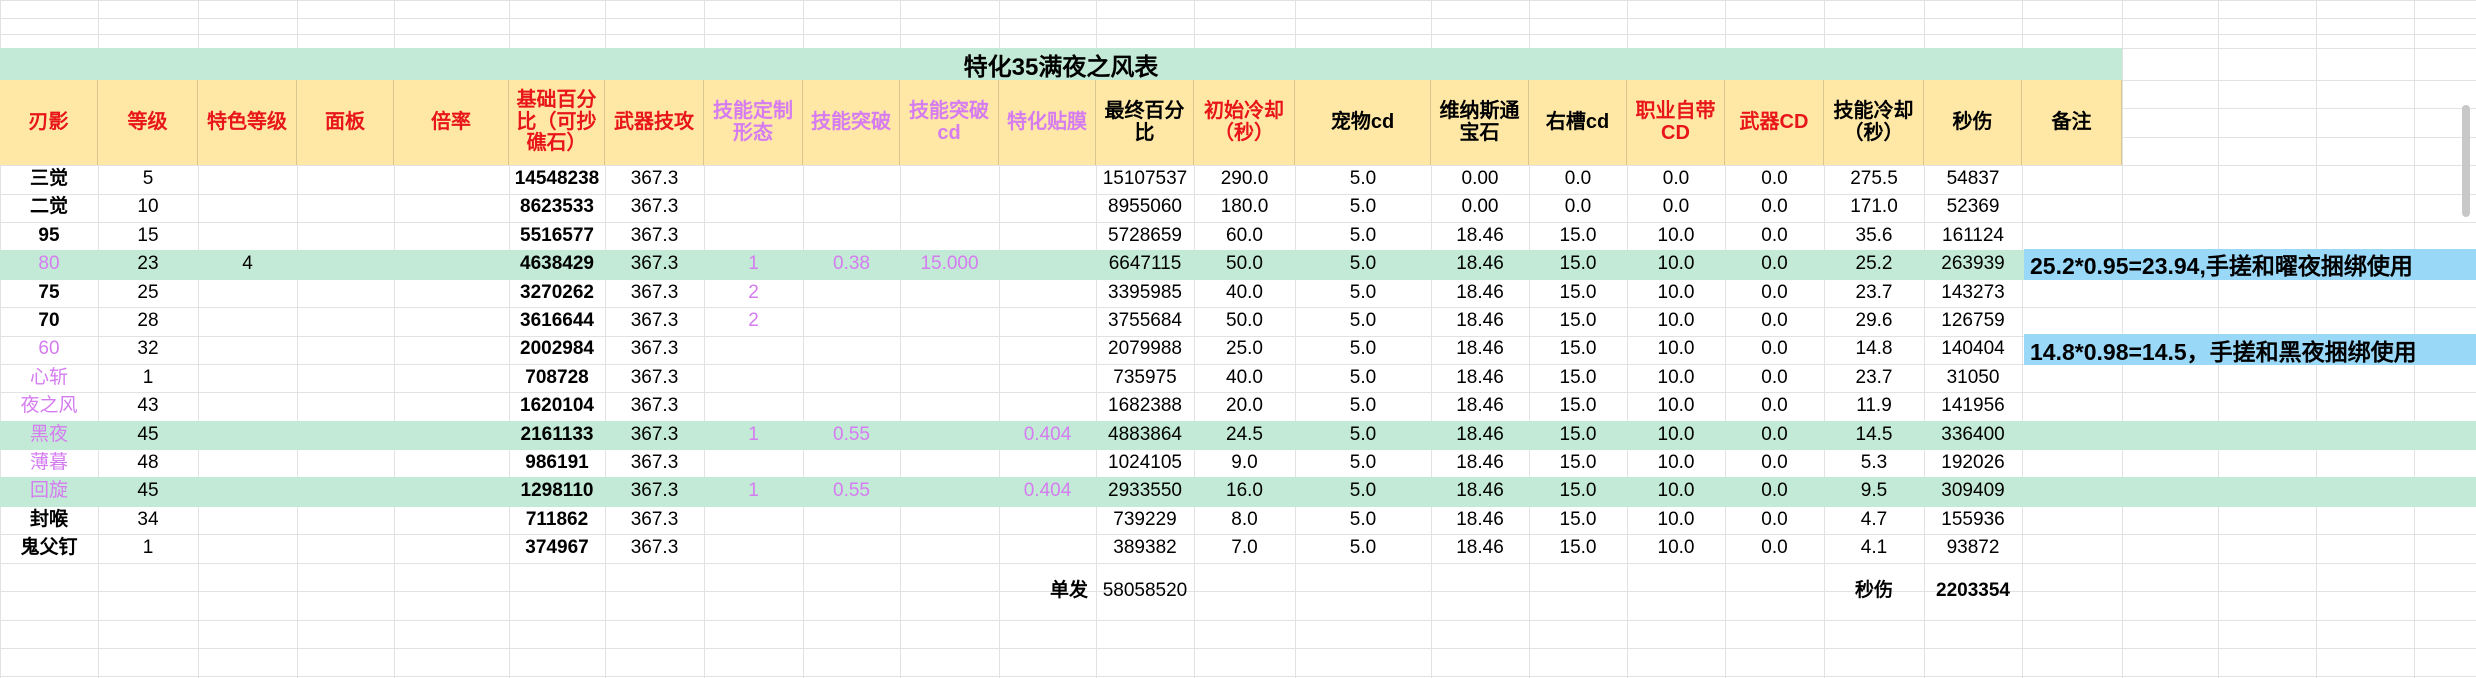  What do you see at coordinates (1973, 236) in the screenshot?
I see `table-cell-dps: 161124` at bounding box center [1973, 236].